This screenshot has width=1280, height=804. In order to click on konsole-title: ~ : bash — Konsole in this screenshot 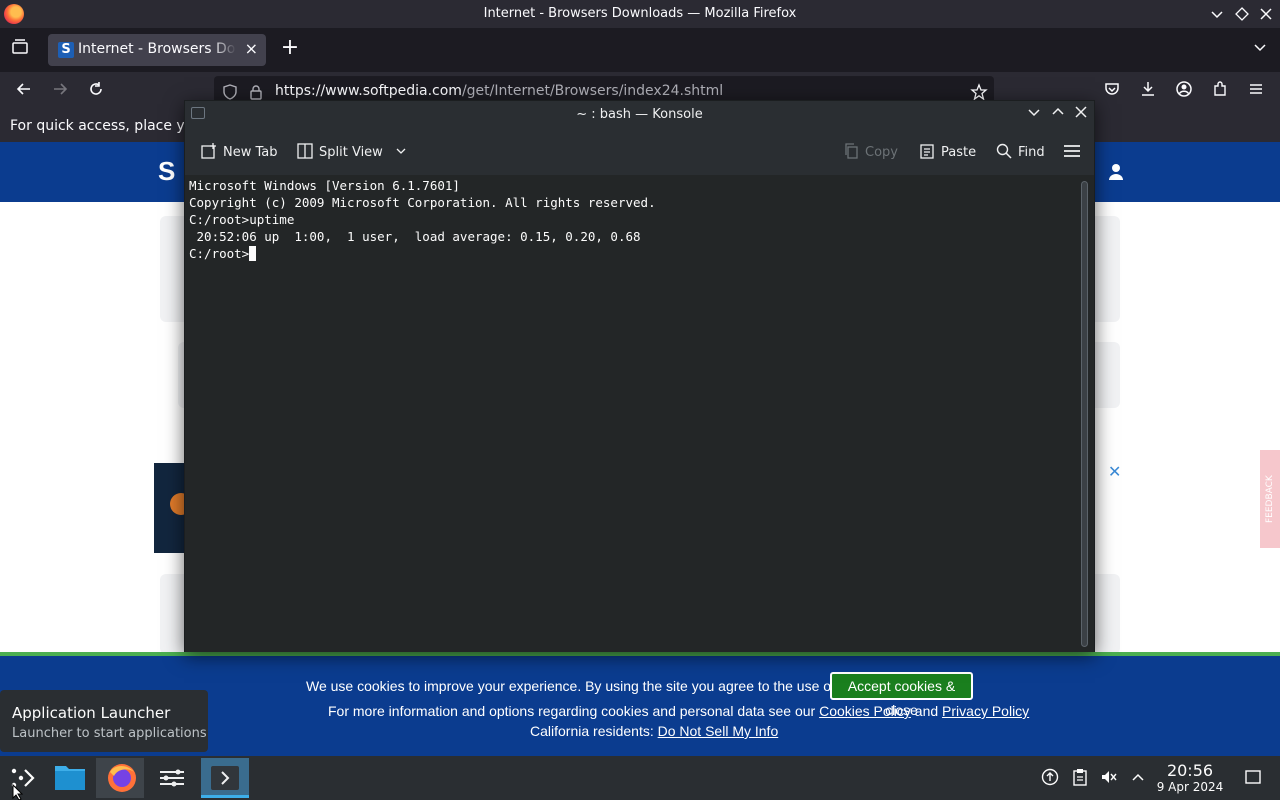, I will do `click(639, 114)`.